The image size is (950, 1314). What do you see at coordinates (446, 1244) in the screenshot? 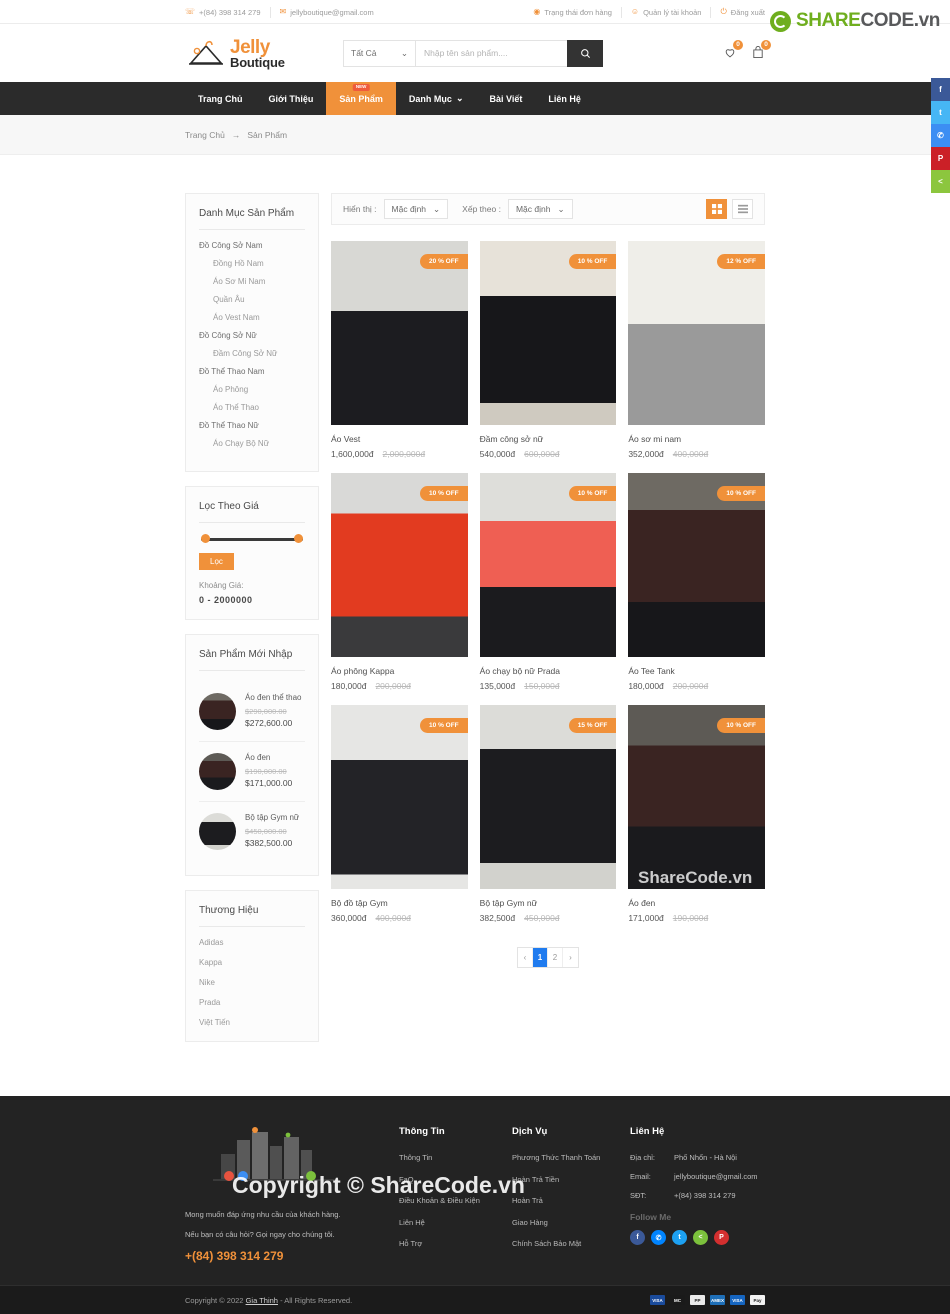
I see `footer-info-link-4: Hỗ Trợ` at bounding box center [446, 1244].